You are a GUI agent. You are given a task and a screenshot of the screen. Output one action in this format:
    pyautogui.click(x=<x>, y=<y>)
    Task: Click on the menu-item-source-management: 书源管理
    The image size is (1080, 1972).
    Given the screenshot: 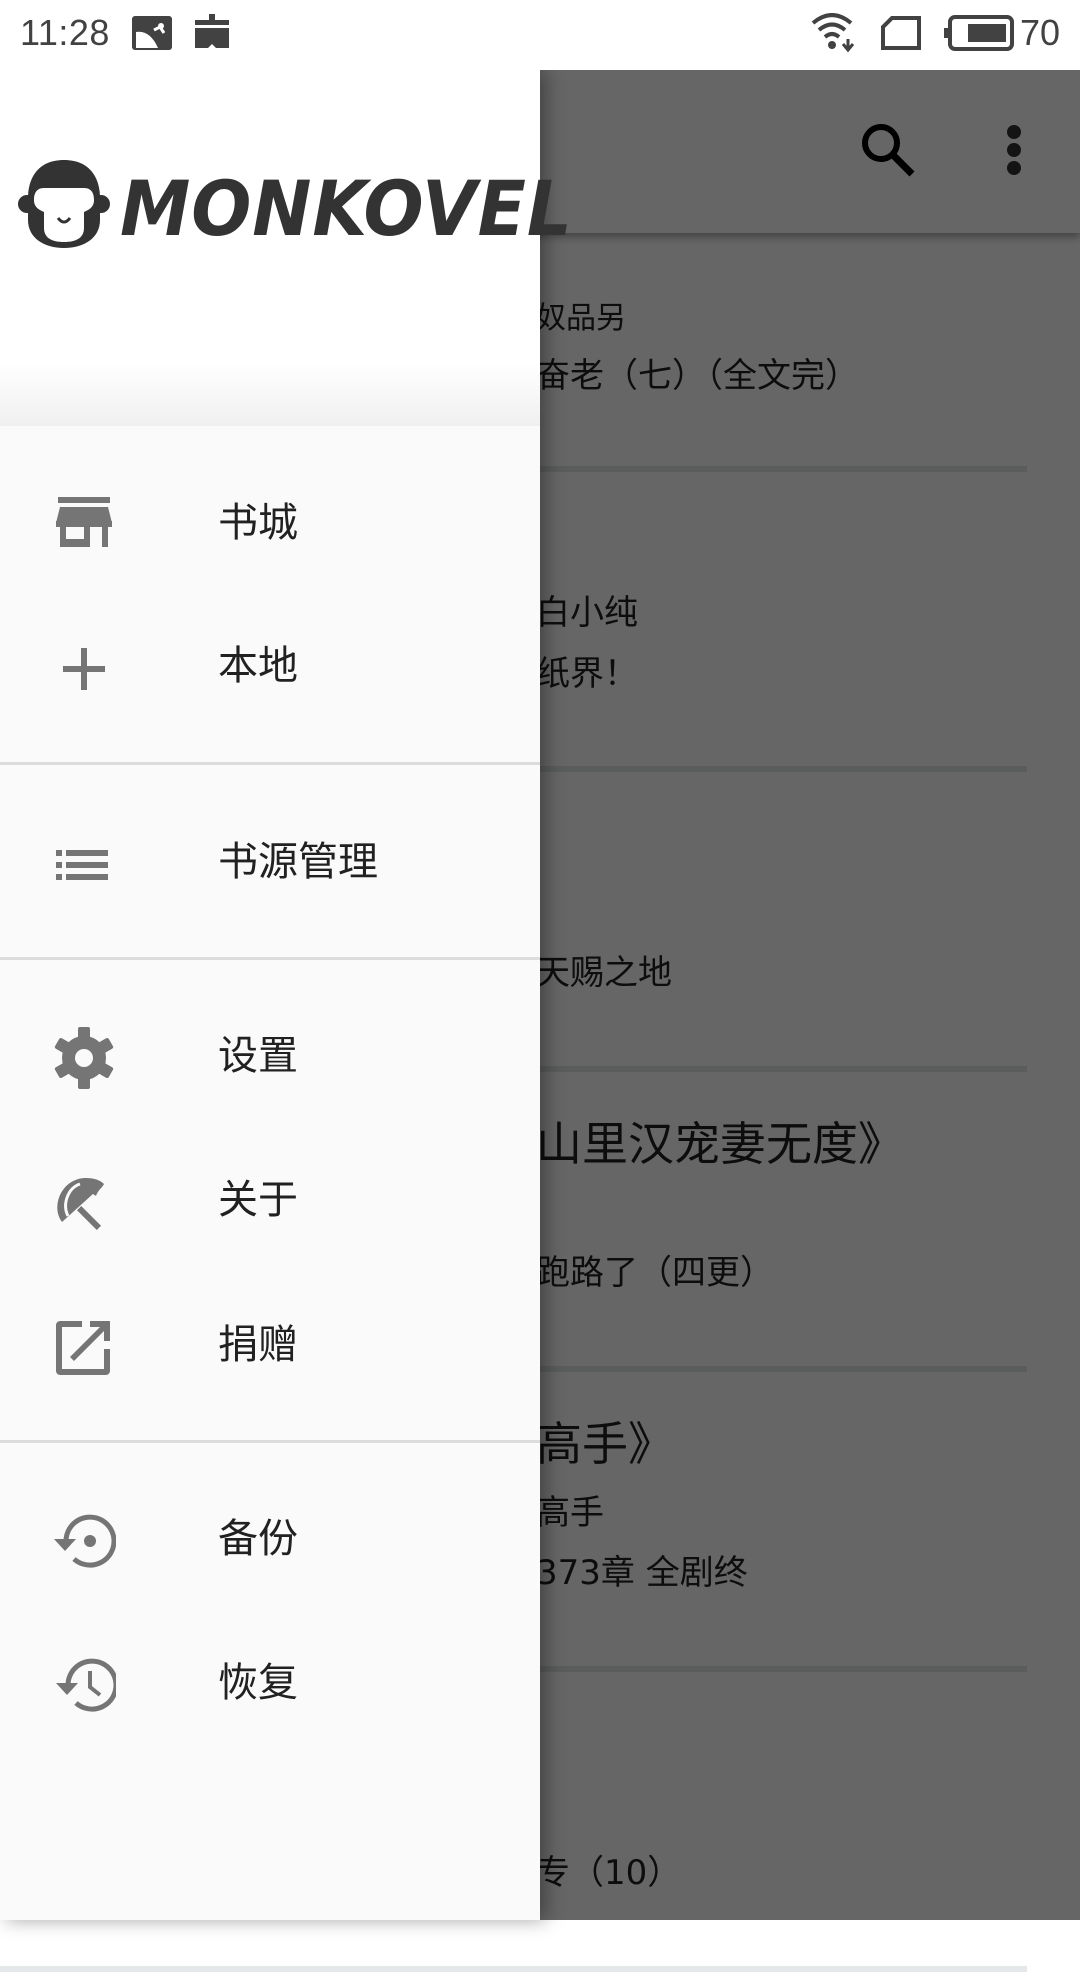 What is the action you would take?
    pyautogui.click(x=270, y=862)
    